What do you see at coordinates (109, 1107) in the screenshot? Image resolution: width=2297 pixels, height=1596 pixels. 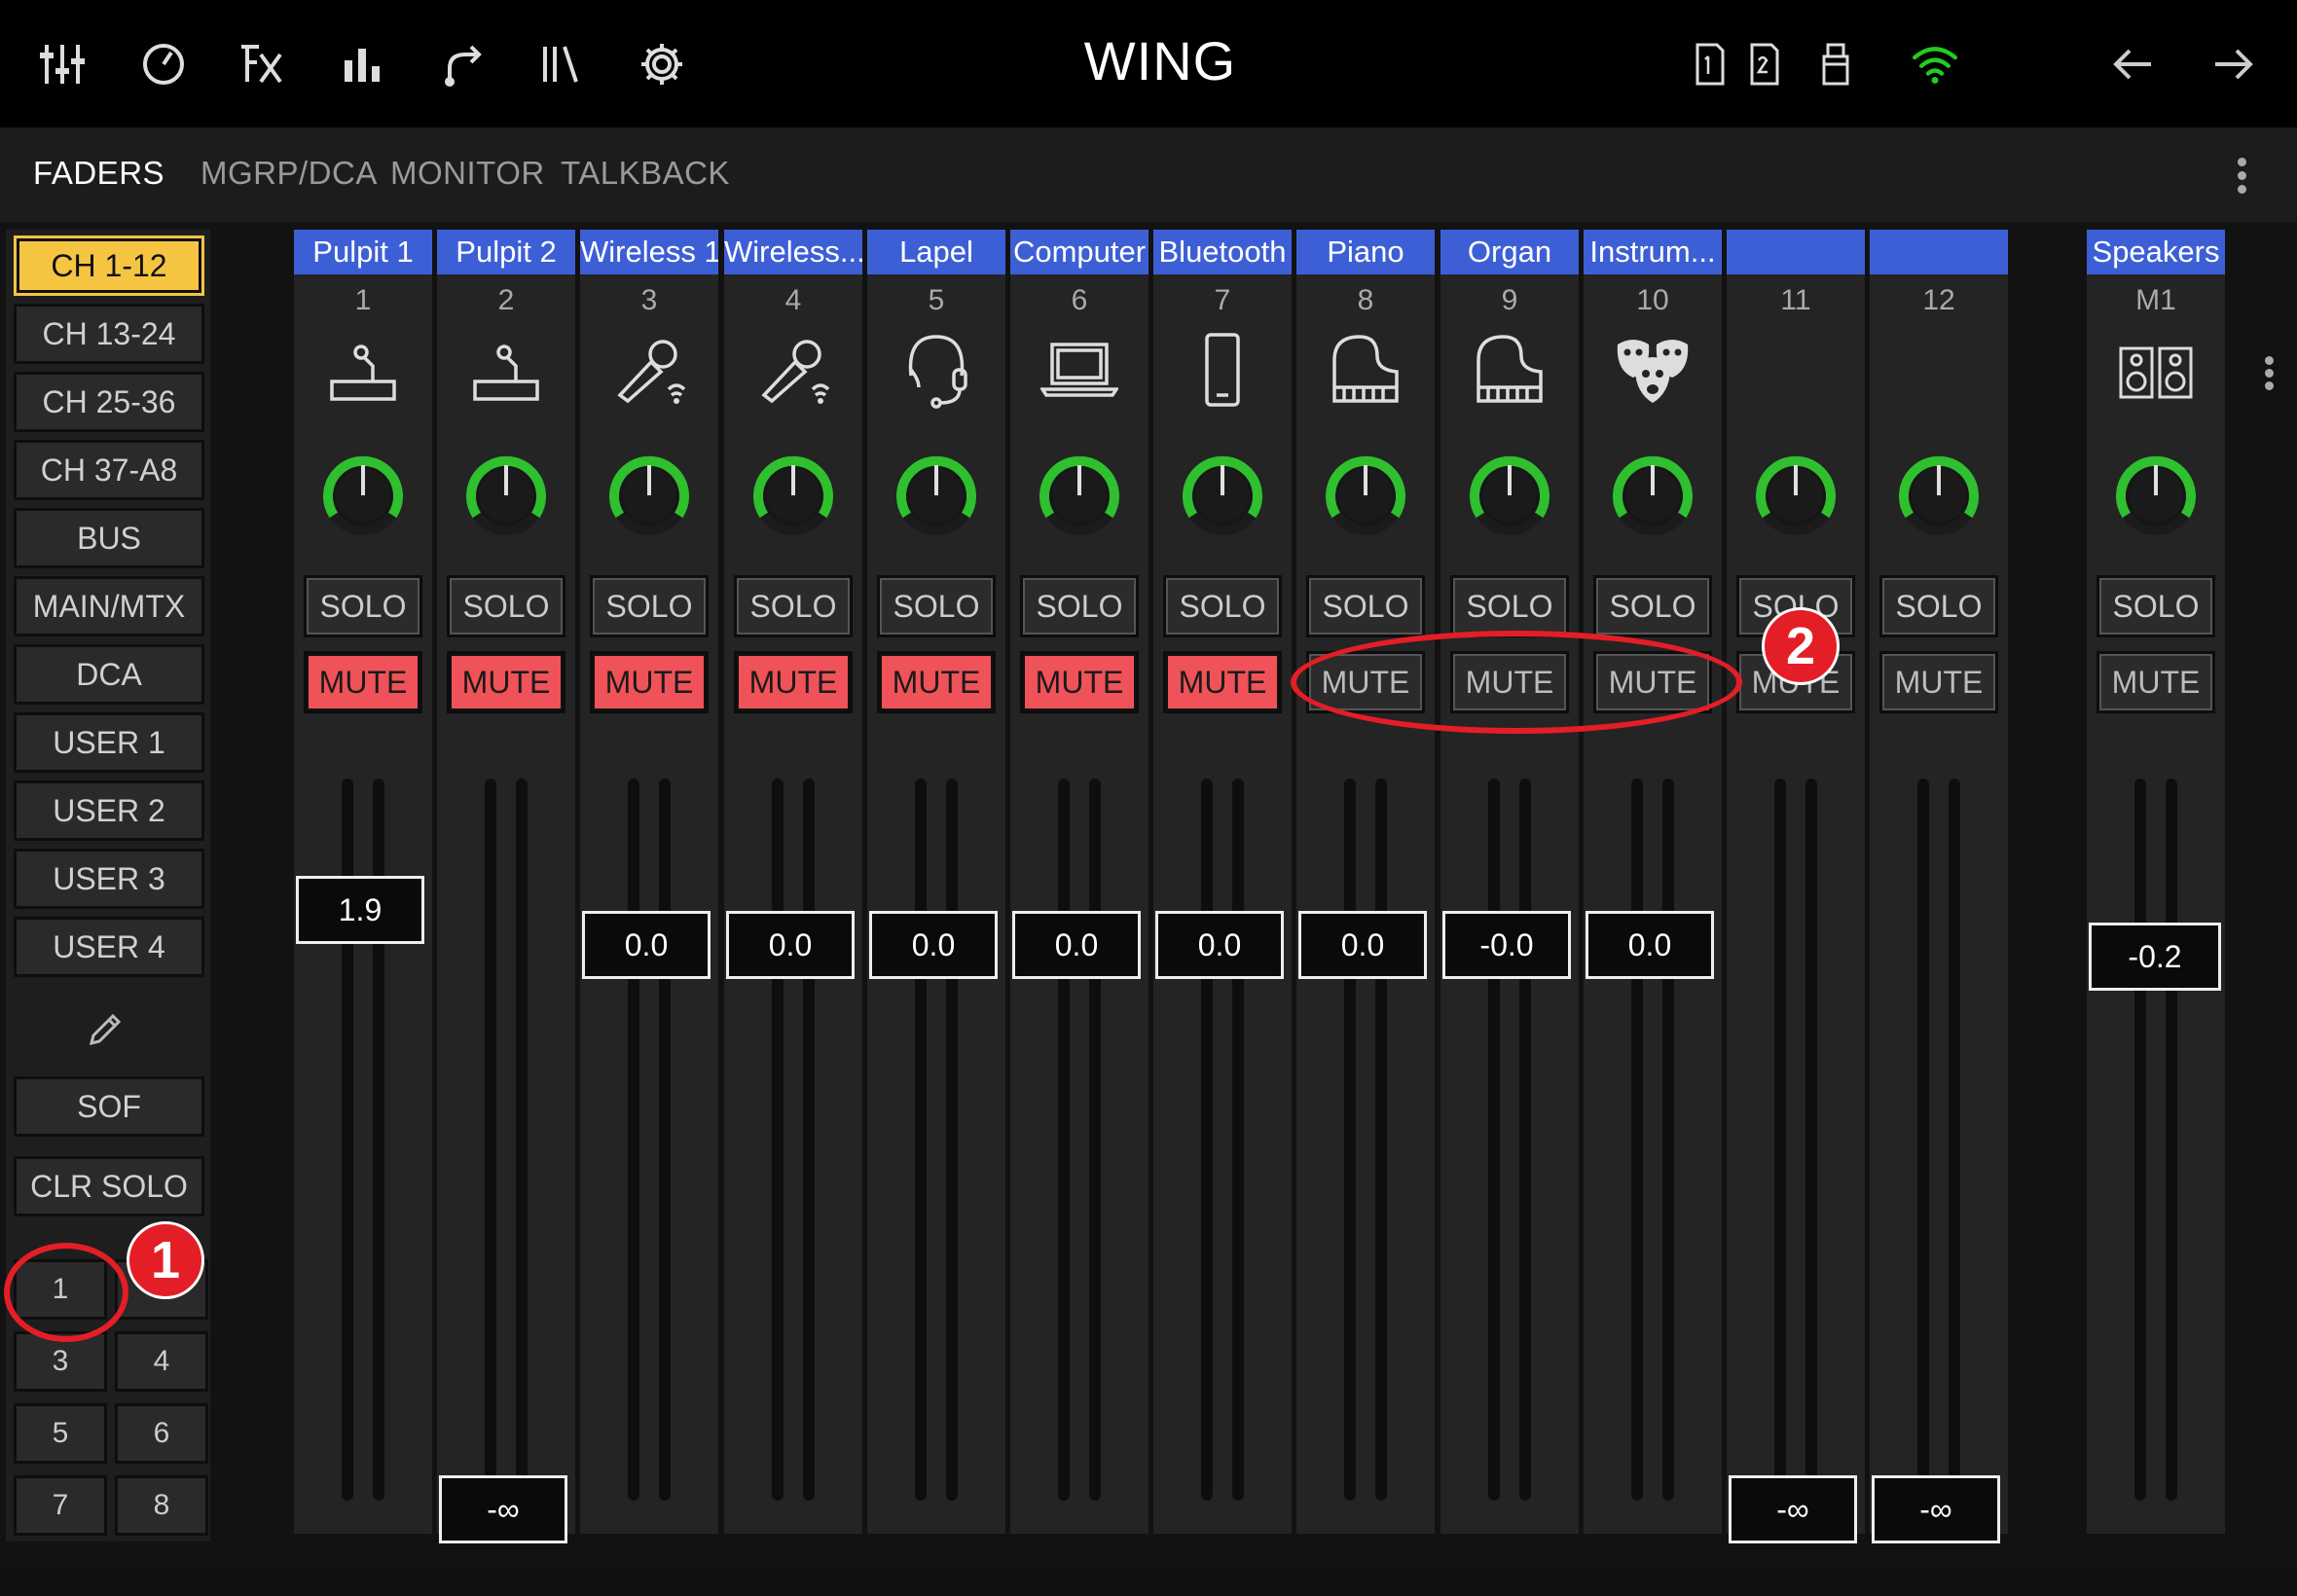 I see `sof-button: SOF` at bounding box center [109, 1107].